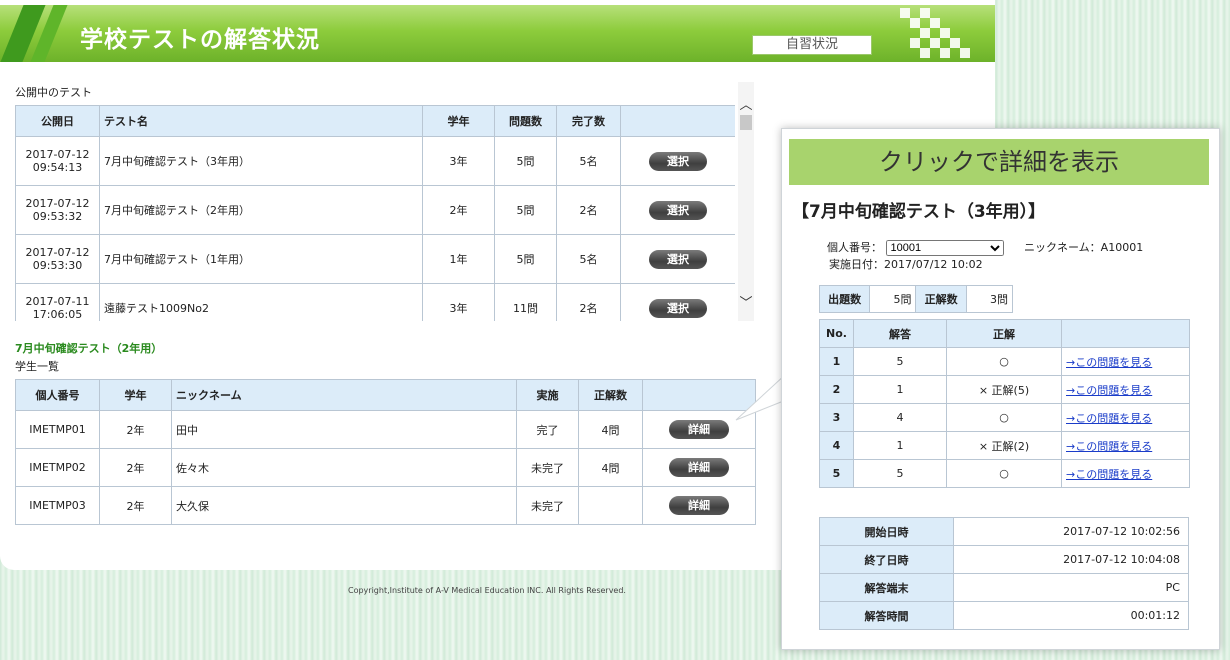  I want to click on popup-header: クリックで詳細を表示, so click(999, 162).